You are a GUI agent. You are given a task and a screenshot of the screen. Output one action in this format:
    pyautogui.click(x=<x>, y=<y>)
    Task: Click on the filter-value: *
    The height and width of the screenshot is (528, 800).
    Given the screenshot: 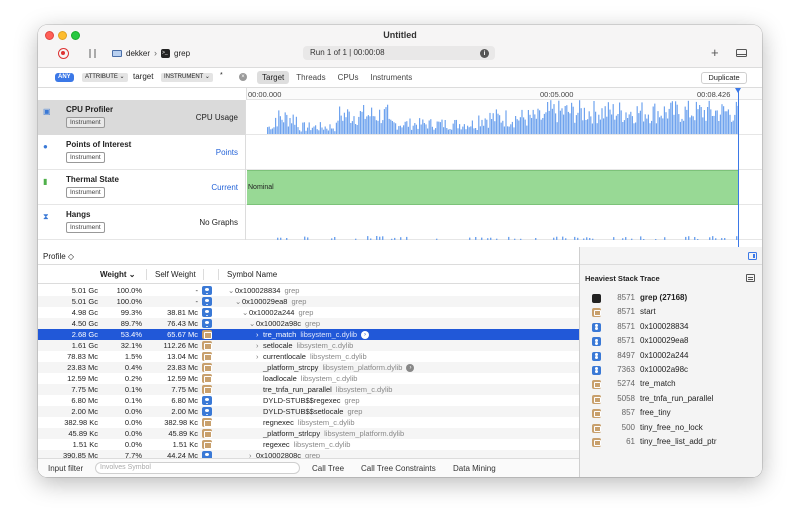 What is the action you would take?
    pyautogui.click(x=221, y=75)
    